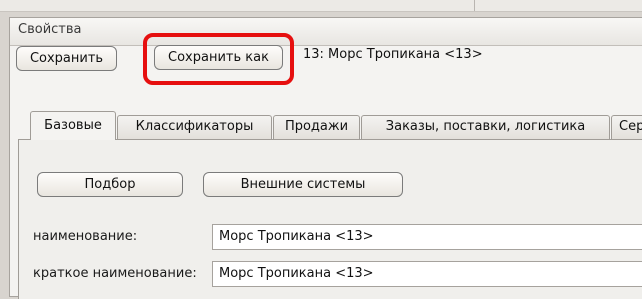 The image size is (642, 299). Describe the element at coordinates (218, 59) in the screenshot. I see `save-as-highlight-box` at that location.